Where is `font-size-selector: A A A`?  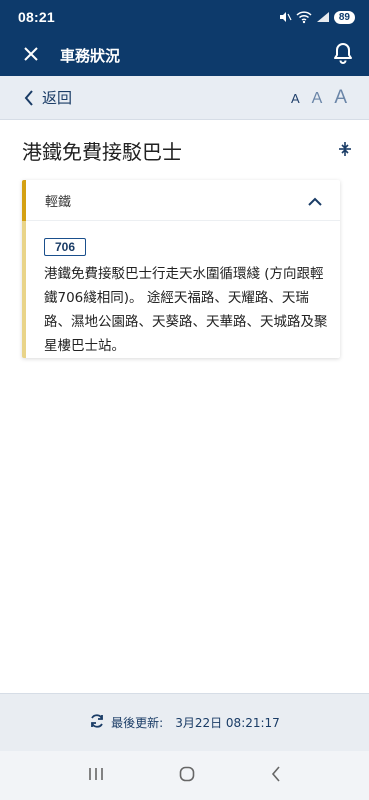
font-size-selector: A A A is located at coordinates (319, 98).